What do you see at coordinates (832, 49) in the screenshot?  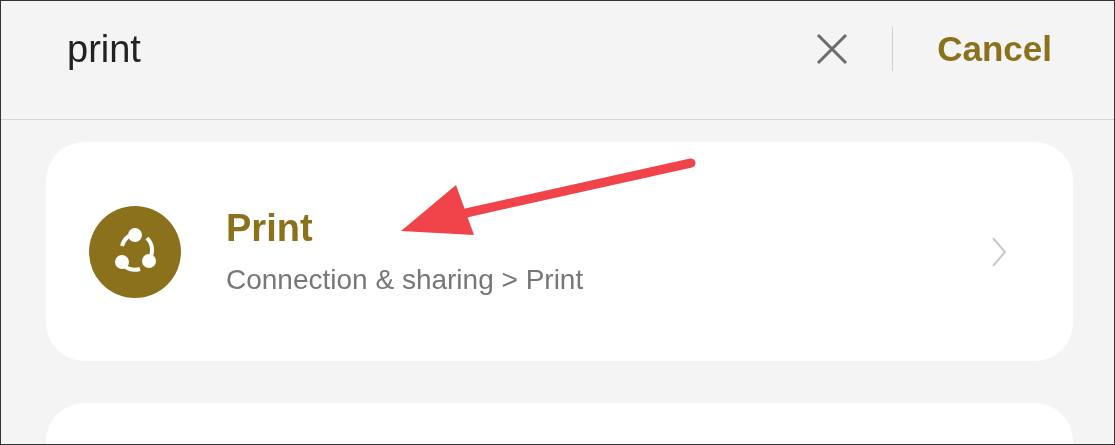 I see `close-icon` at bounding box center [832, 49].